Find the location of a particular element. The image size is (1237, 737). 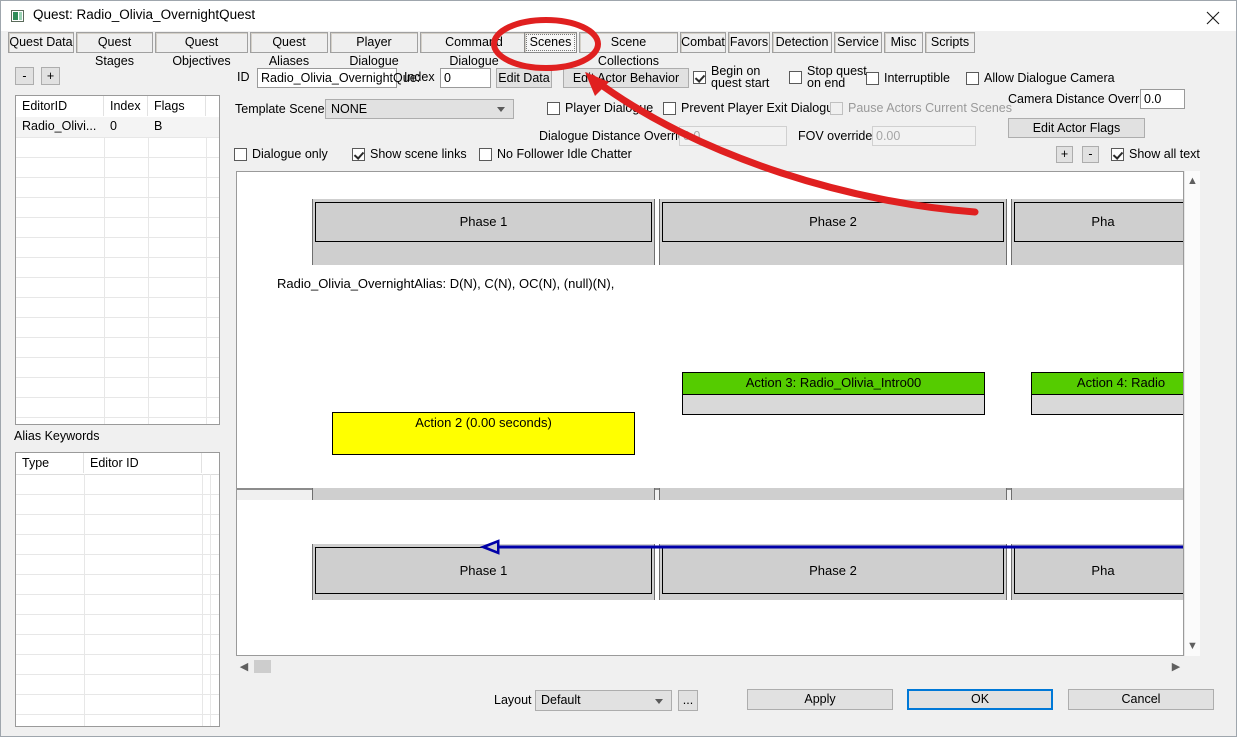

tab-detection: Detection is located at coordinates (802, 42).